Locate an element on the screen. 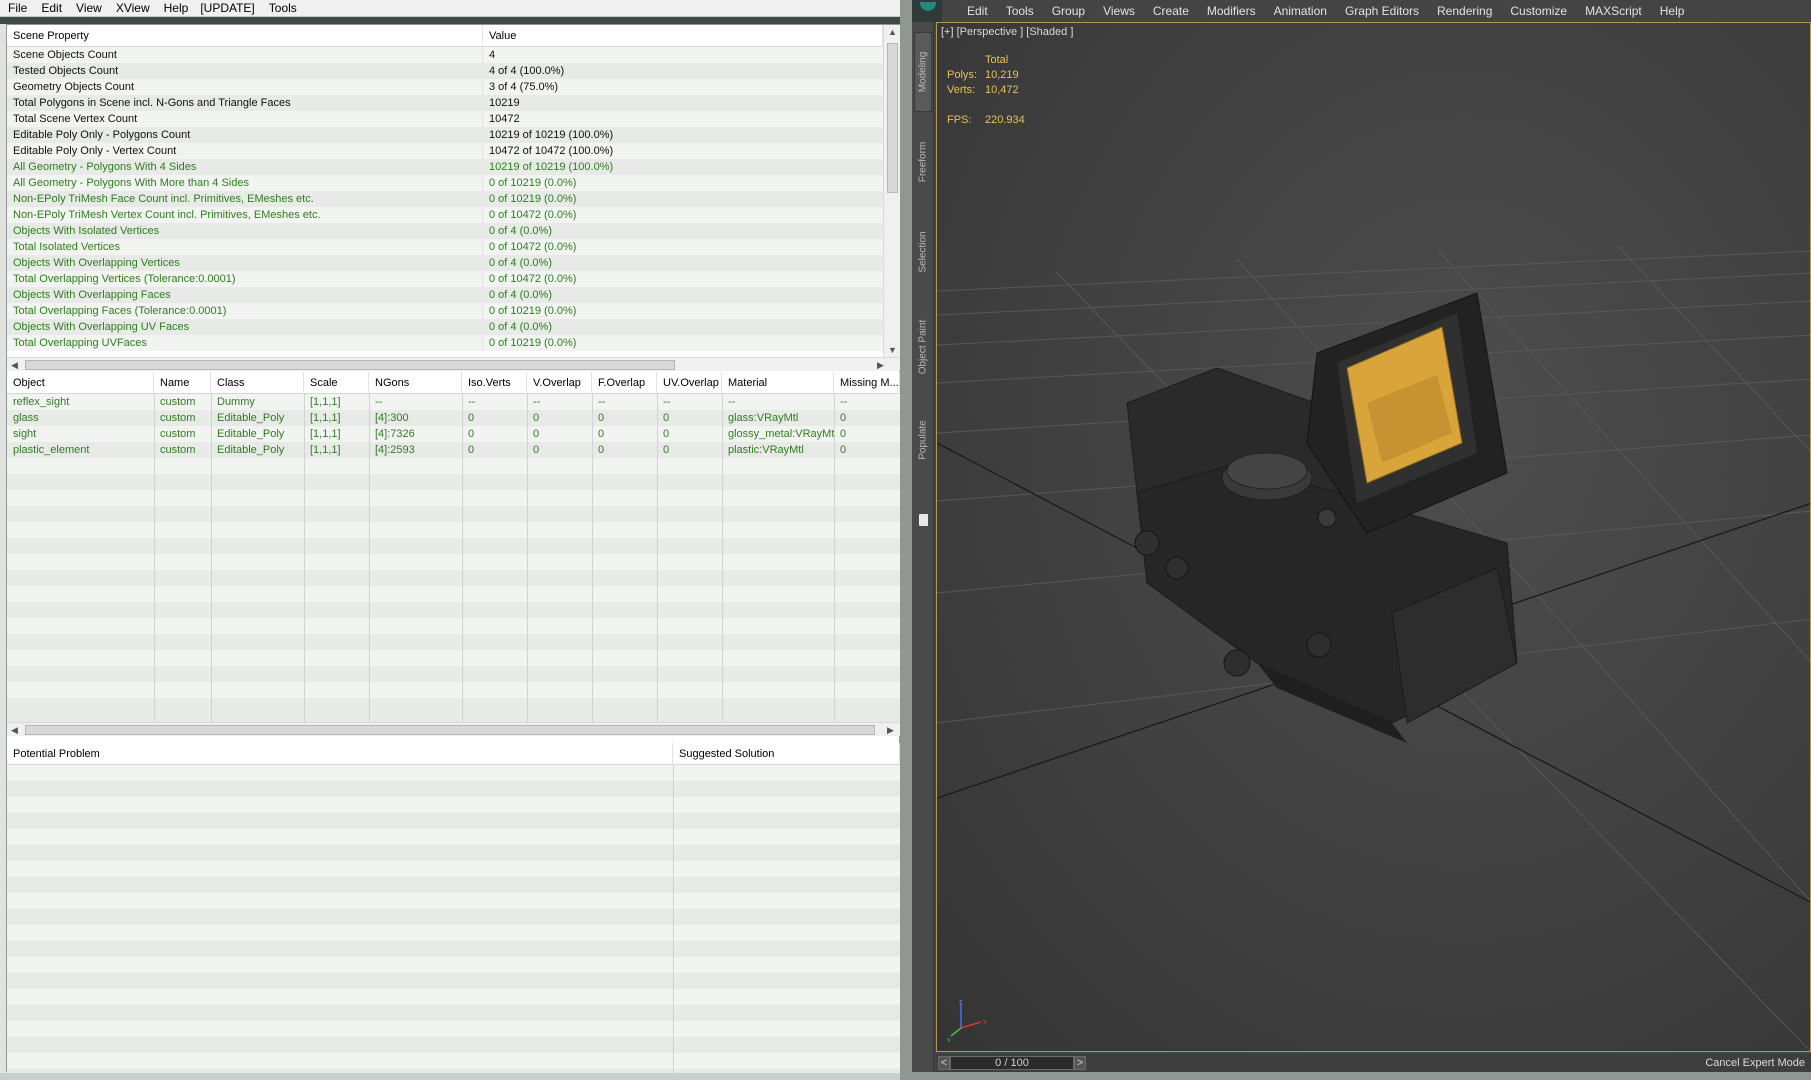 Image resolution: width=1811 pixels, height=1080 pixels. header-value: Value is located at coordinates (683, 36).